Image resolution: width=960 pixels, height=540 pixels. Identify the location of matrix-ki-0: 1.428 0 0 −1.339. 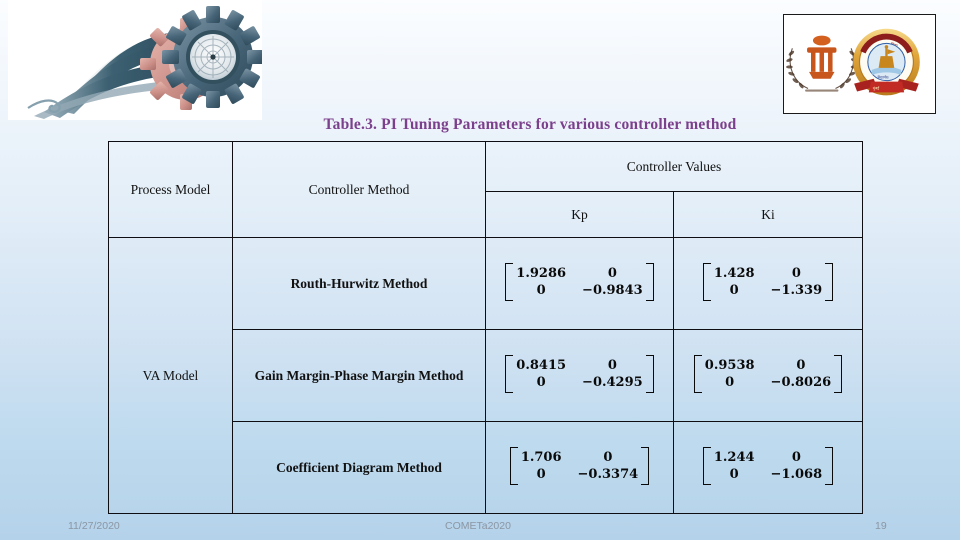
(768, 281).